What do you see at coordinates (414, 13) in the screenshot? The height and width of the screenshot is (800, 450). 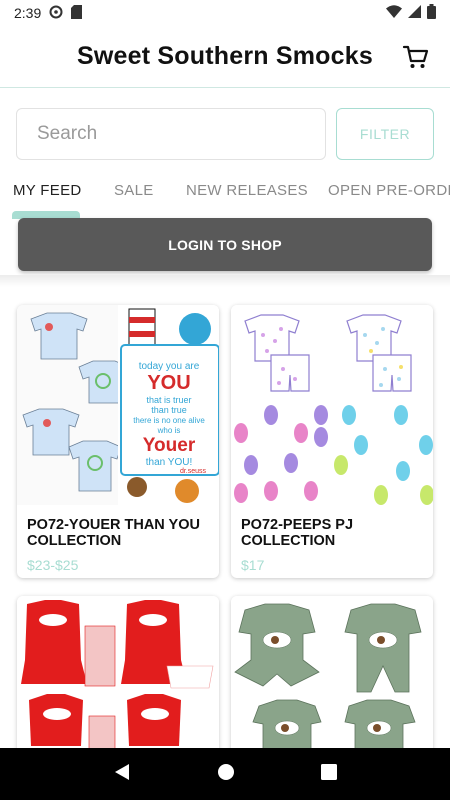 I see `signal-icon` at bounding box center [414, 13].